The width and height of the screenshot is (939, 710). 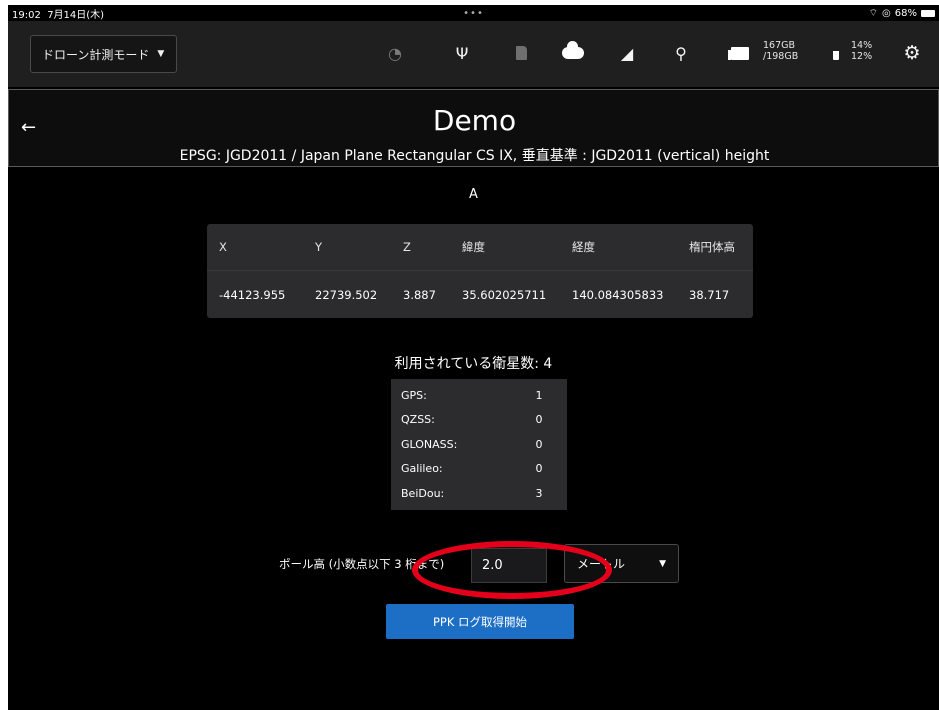 I want to click on satellite-name: GPS:, so click(x=414, y=395).